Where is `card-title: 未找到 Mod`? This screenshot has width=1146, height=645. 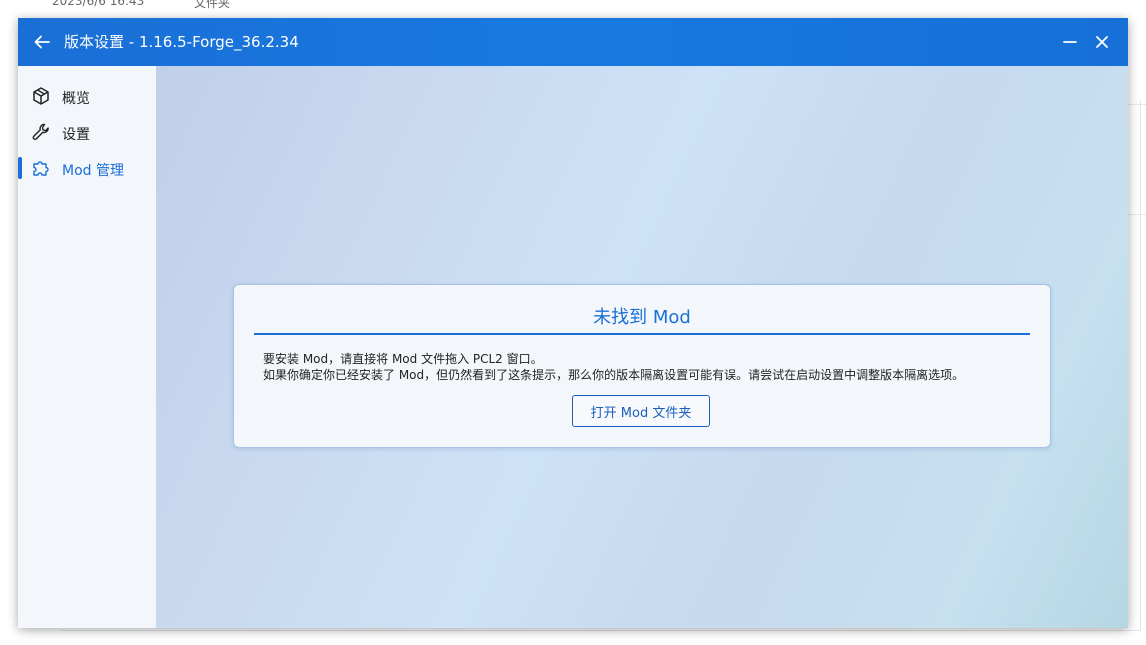 card-title: 未找到 Mod is located at coordinates (642, 317).